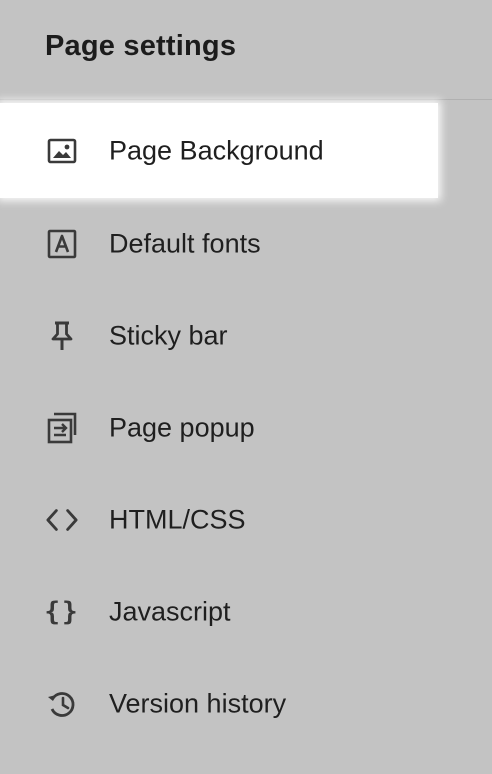 Image resolution: width=492 pixels, height=774 pixels. Describe the element at coordinates (246, 612) in the screenshot. I see `menu-item-javascript: {} Javascript` at that location.